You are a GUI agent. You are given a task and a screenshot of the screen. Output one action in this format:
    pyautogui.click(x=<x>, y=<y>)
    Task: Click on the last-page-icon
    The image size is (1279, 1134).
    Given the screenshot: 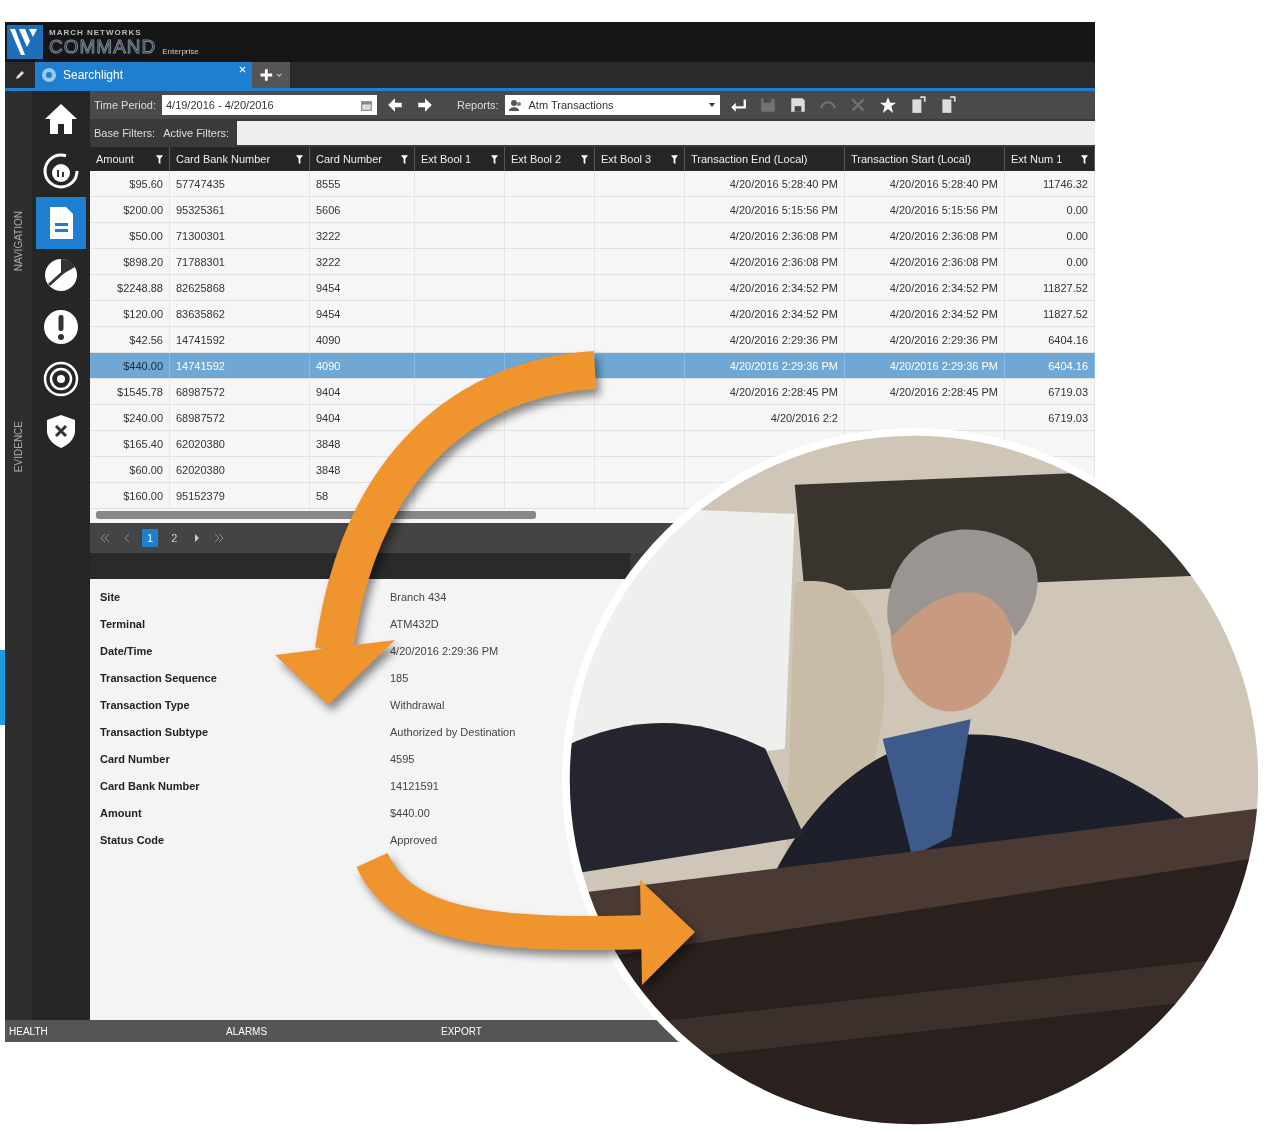 What is the action you would take?
    pyautogui.click(x=219, y=538)
    